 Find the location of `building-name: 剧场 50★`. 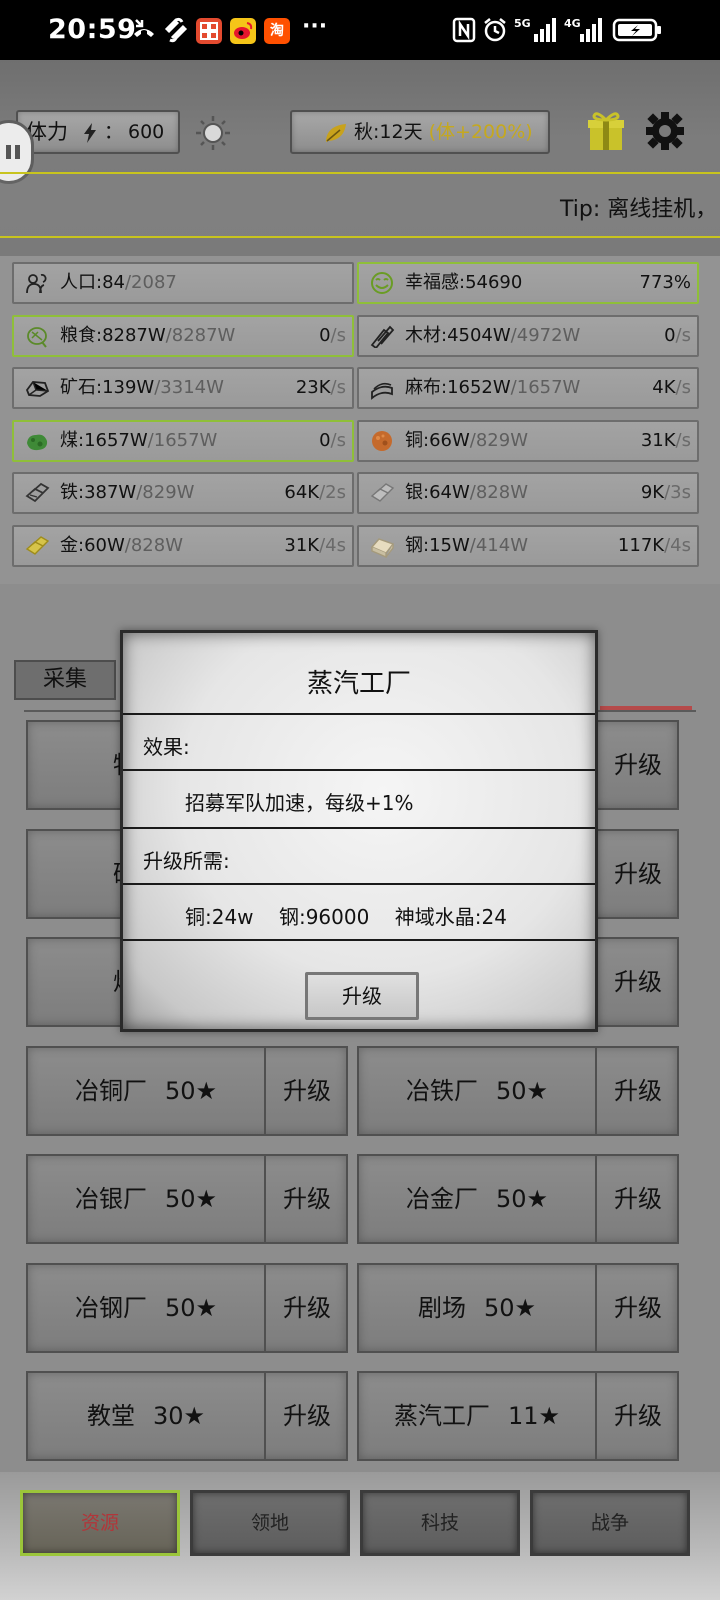

building-name: 剧场 50★ is located at coordinates (478, 1307).